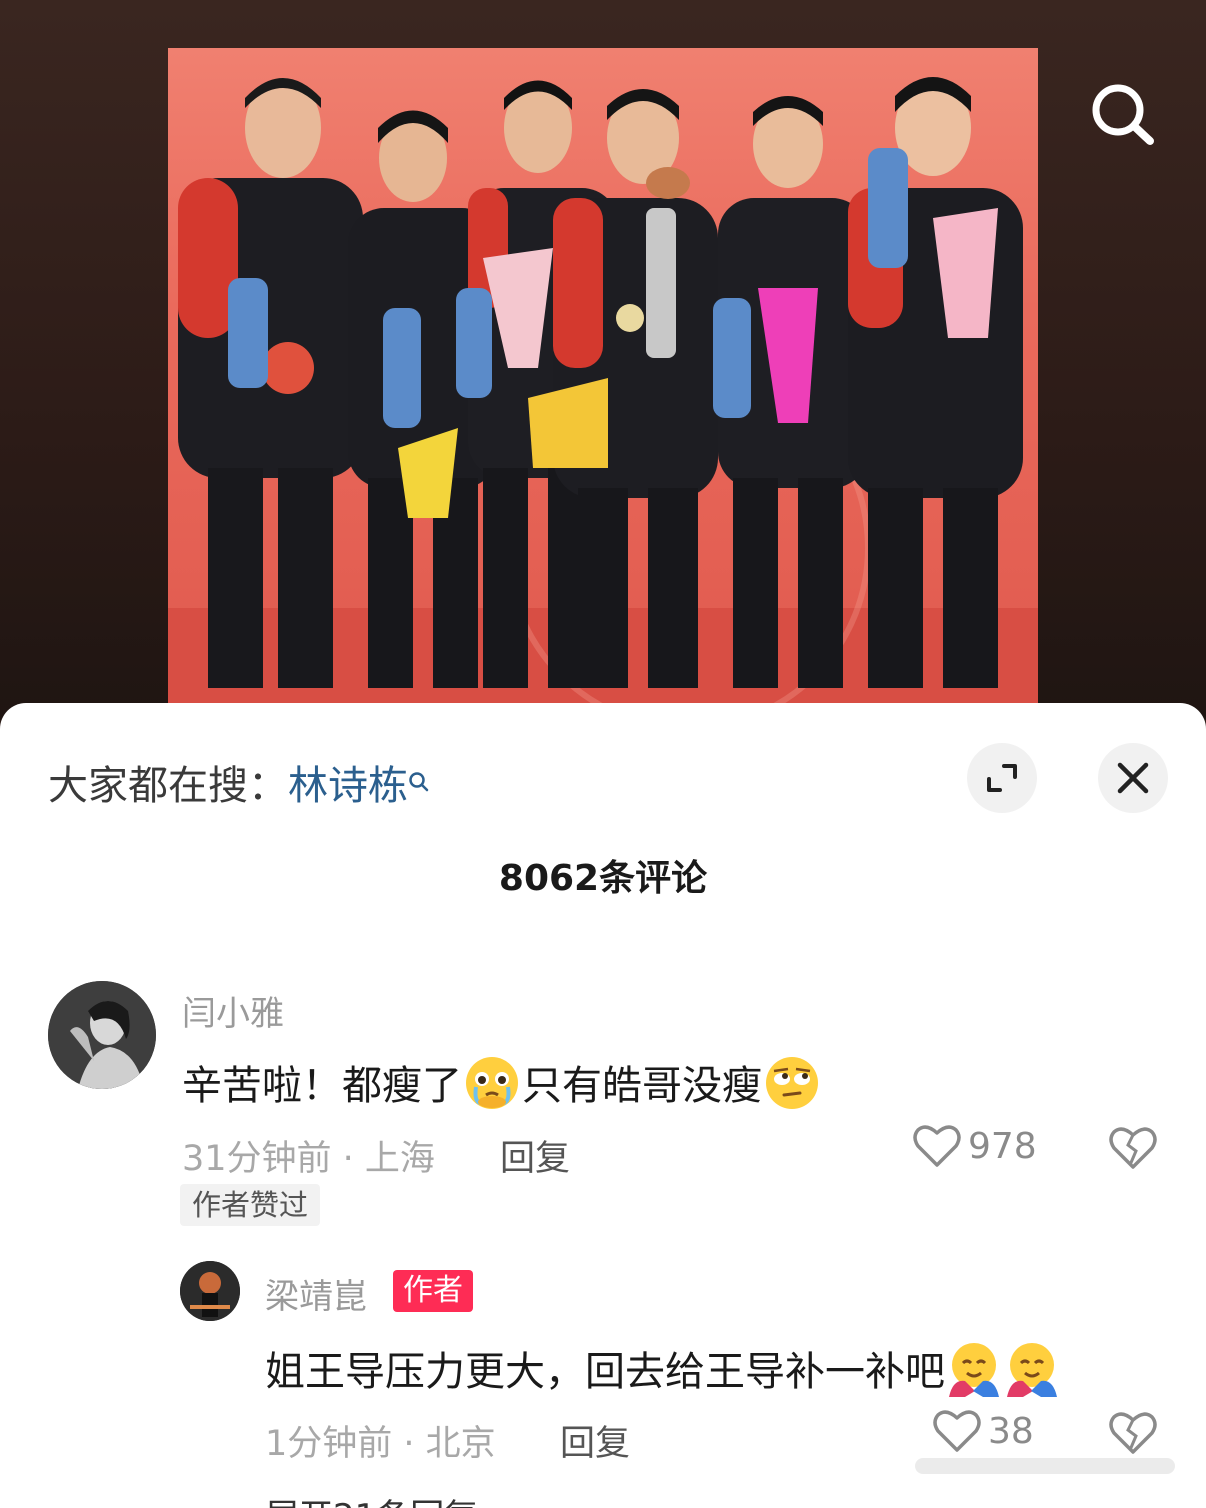 Image resolution: width=1206 pixels, height=1508 pixels. What do you see at coordinates (371, 1498) in the screenshot?
I see `expand-replies-button: 展开21条回复` at bounding box center [371, 1498].